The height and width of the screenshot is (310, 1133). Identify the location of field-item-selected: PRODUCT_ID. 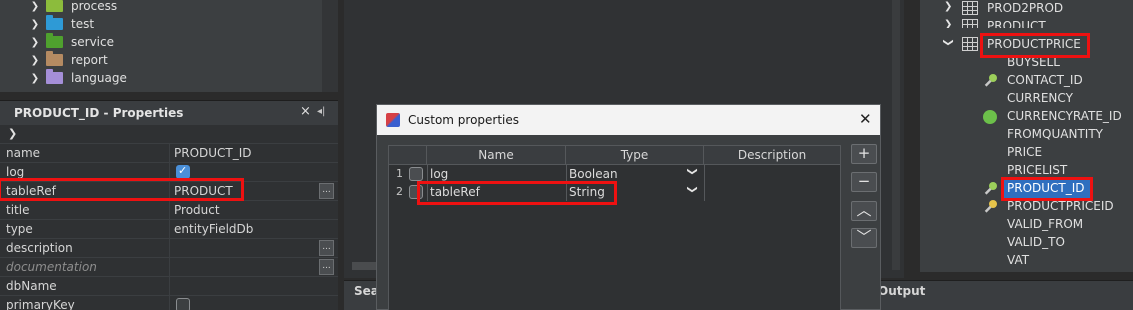
(1026, 189).